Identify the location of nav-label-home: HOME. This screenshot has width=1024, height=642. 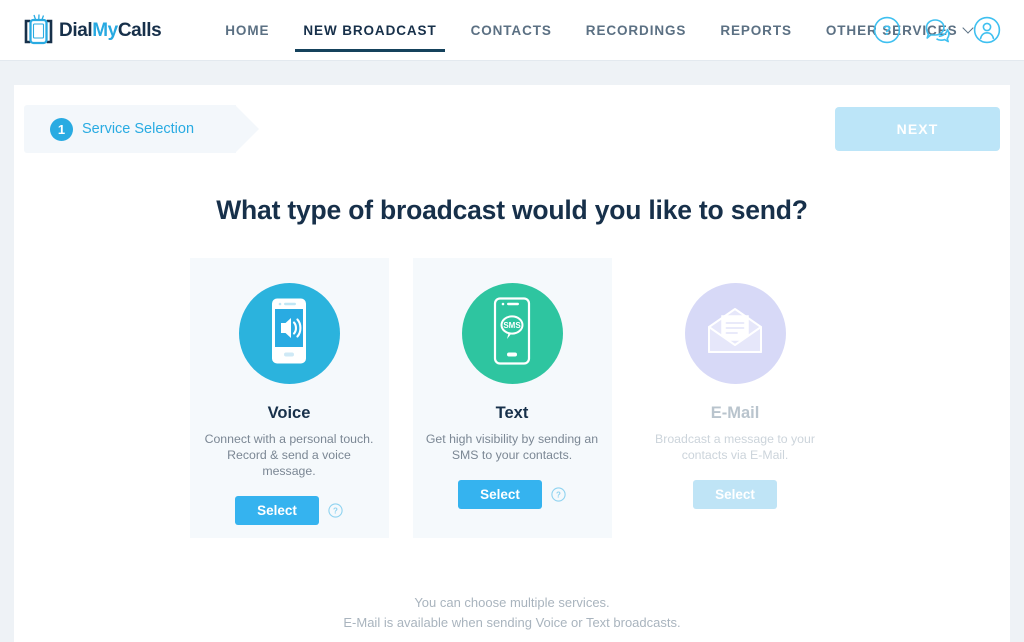
(247, 30).